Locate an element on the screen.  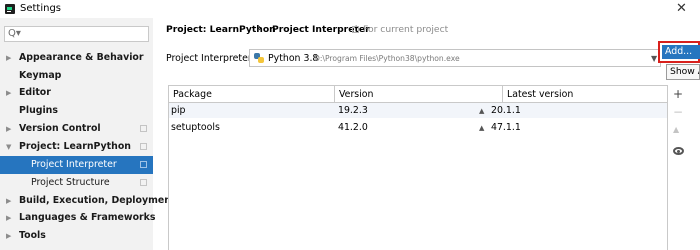
show-all-tooltip: Show All is located at coordinates (683, 72).